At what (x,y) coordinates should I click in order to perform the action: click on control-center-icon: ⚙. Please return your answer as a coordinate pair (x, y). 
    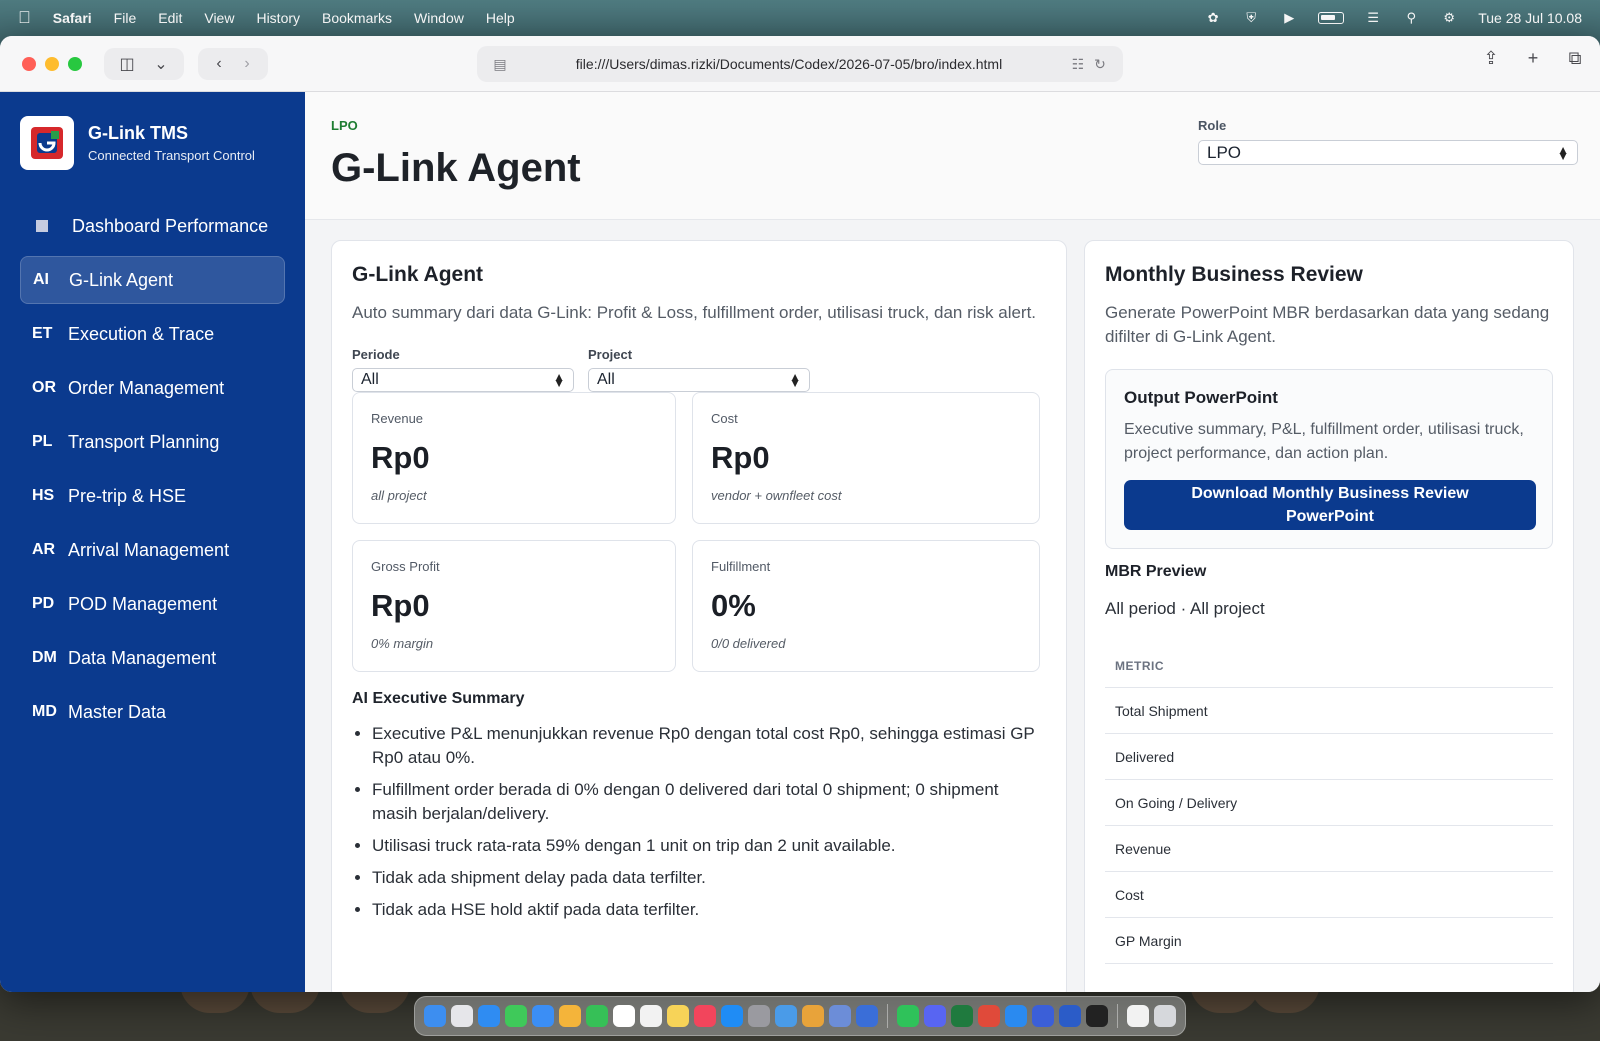
    Looking at the image, I should click on (1449, 17).